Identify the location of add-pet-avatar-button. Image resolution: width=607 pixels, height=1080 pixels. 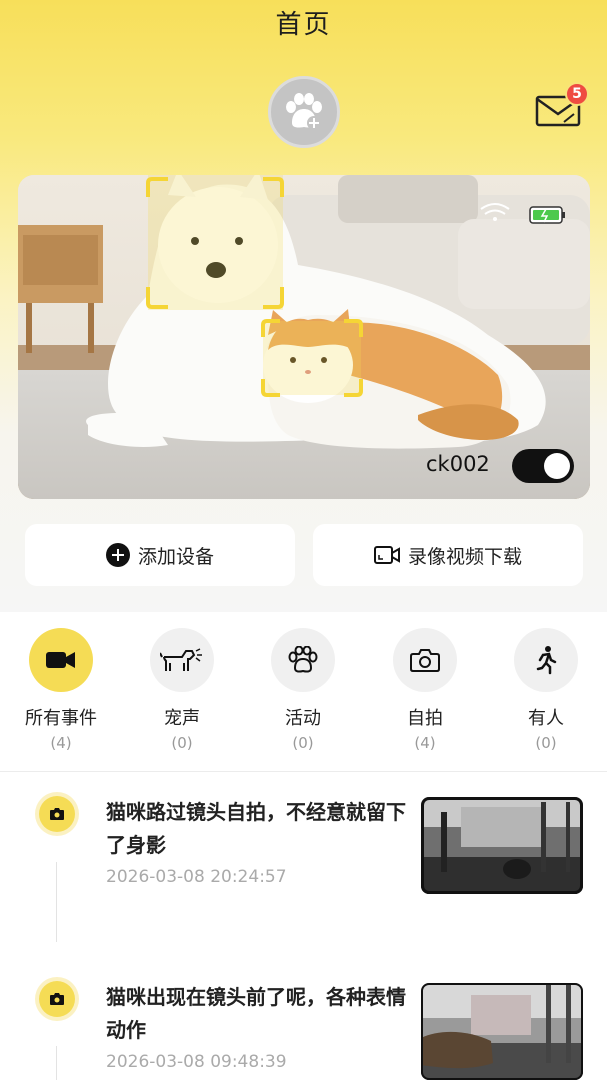
(304, 112).